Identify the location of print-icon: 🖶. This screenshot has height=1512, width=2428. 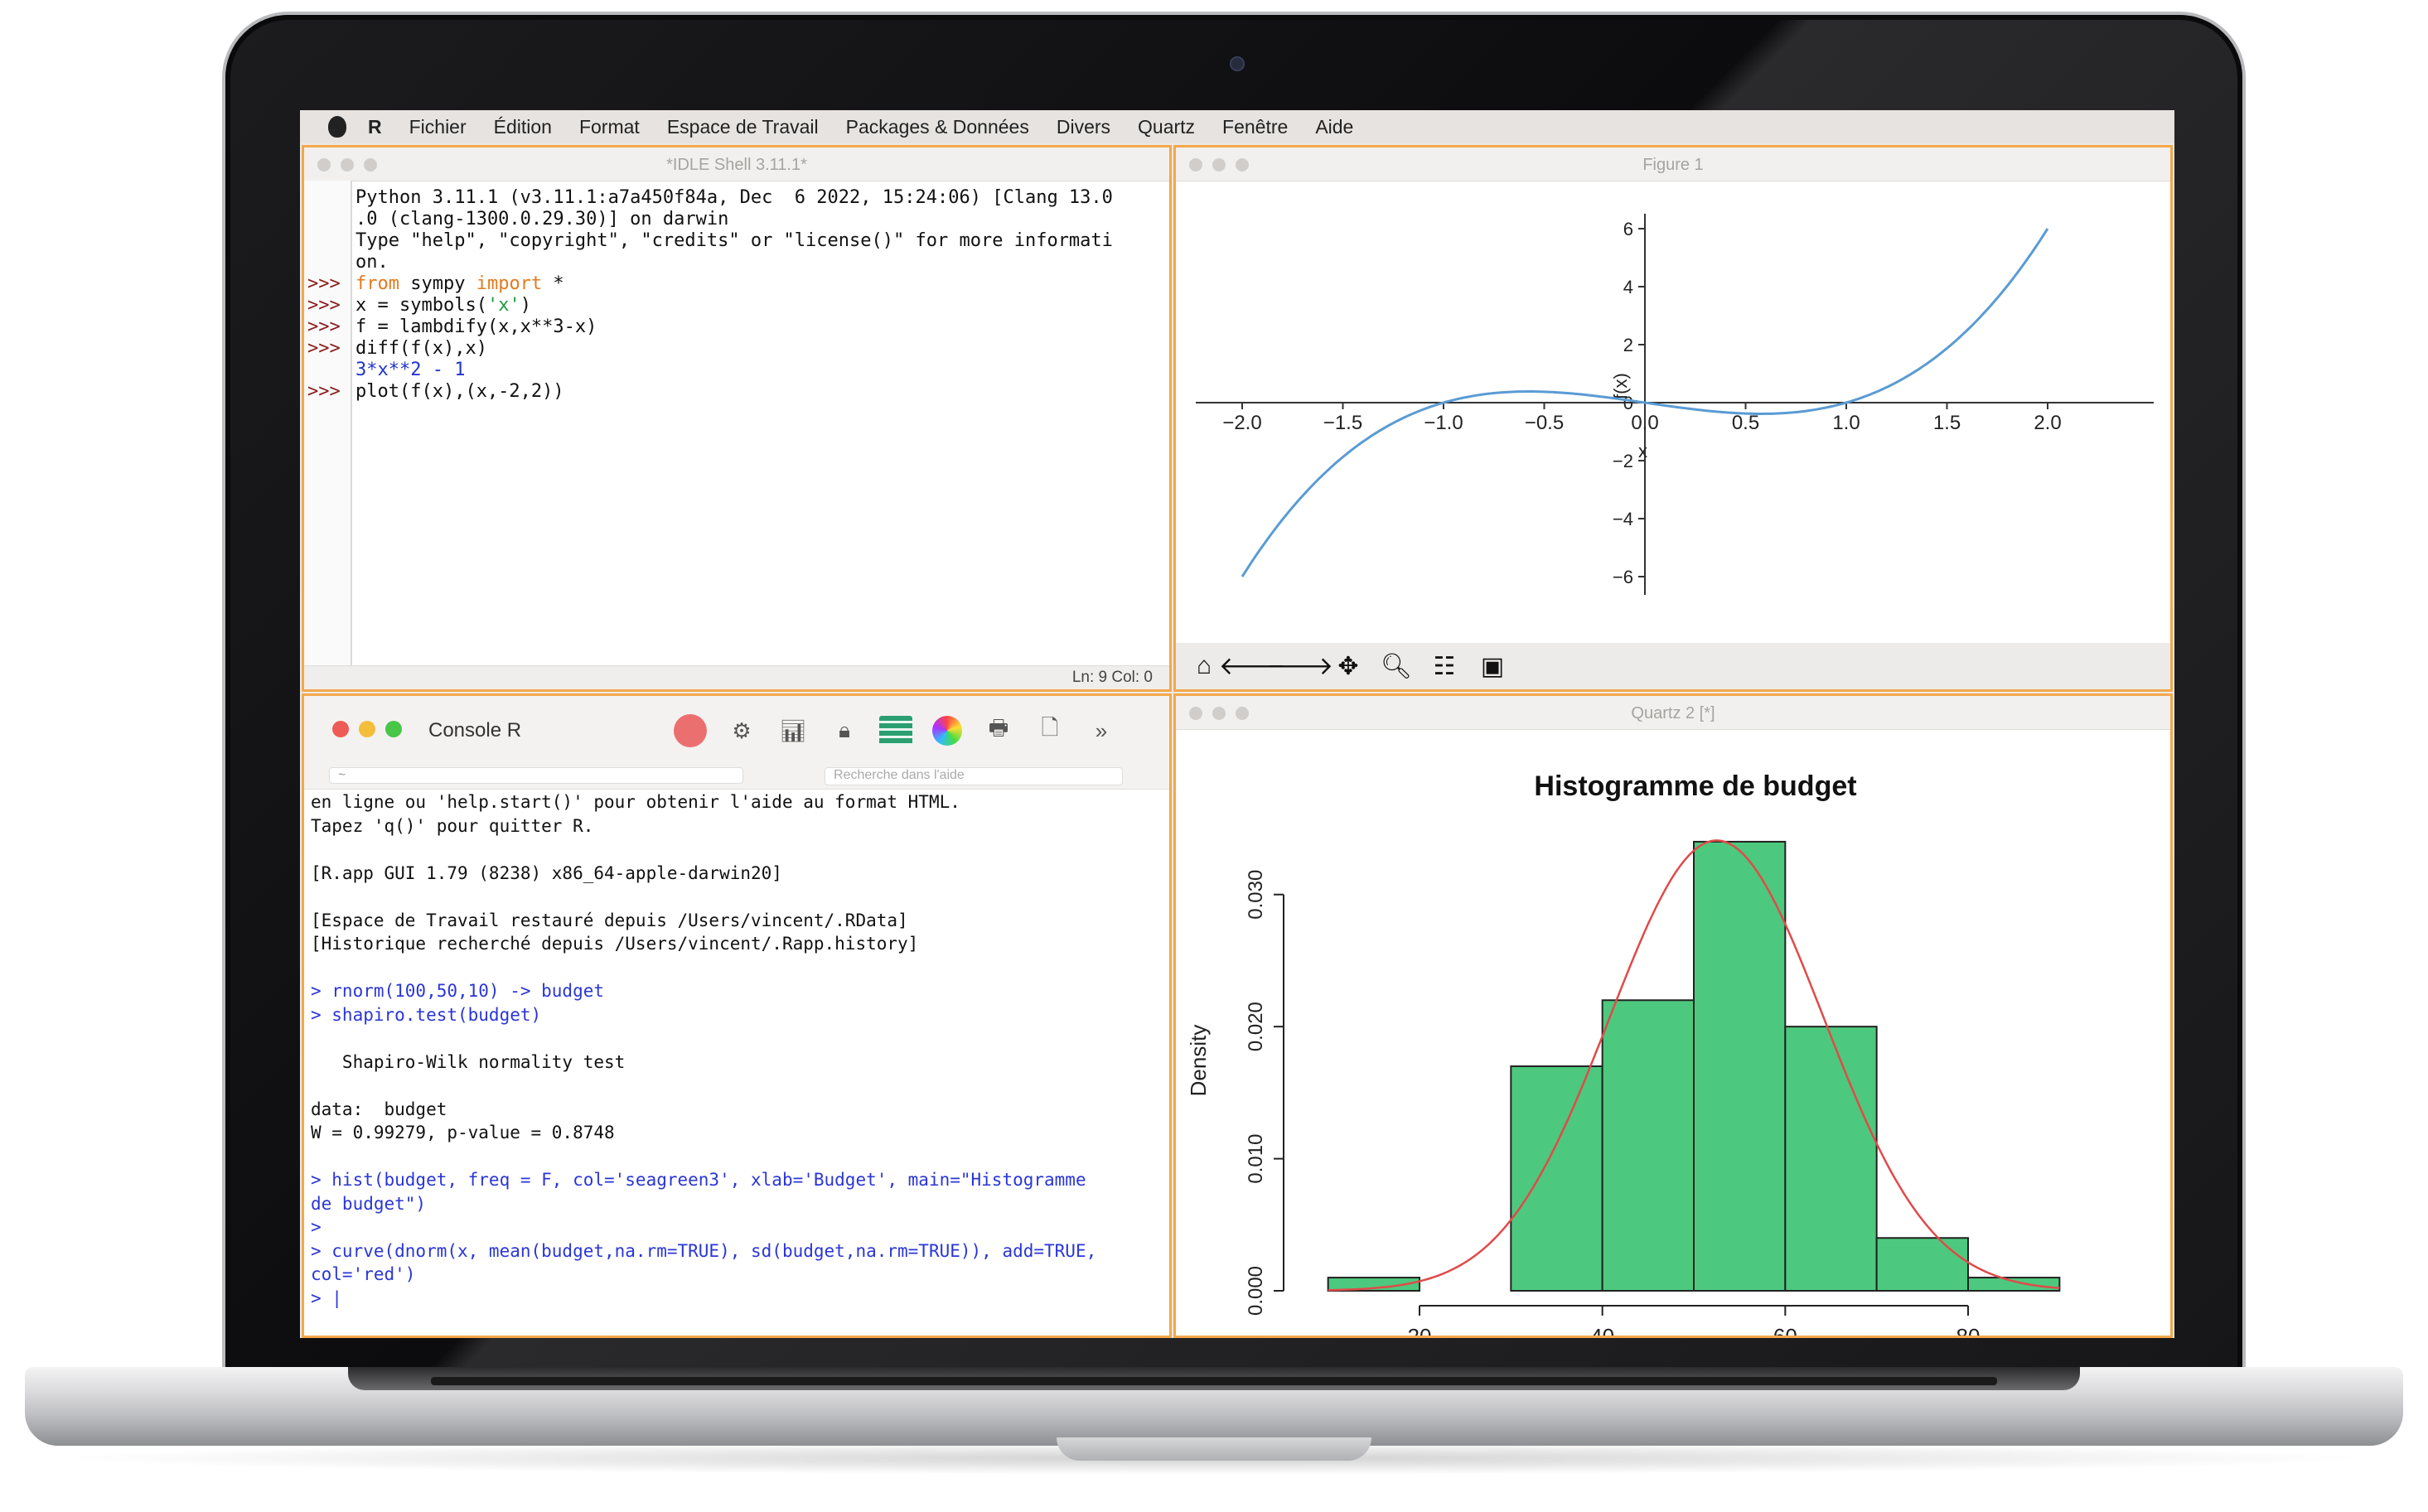
(998, 731).